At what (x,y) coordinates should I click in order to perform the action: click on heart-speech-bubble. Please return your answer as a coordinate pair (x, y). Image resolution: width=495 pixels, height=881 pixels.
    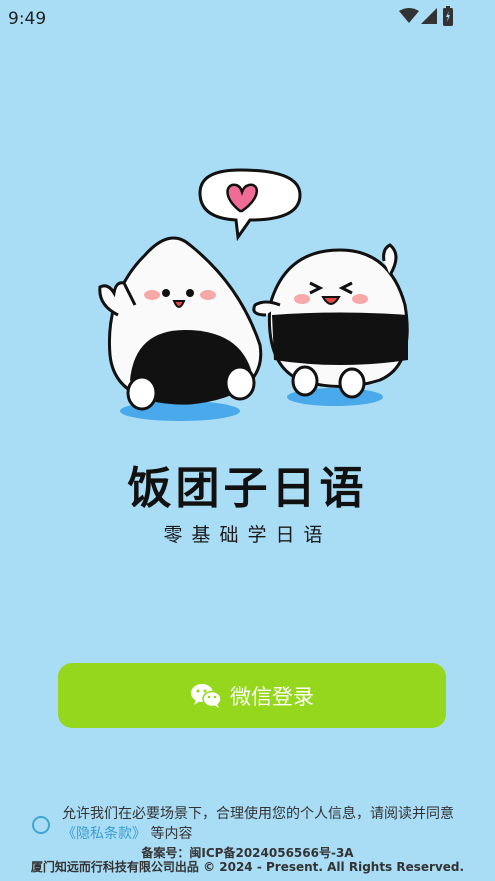
    Looking at the image, I should click on (250, 205).